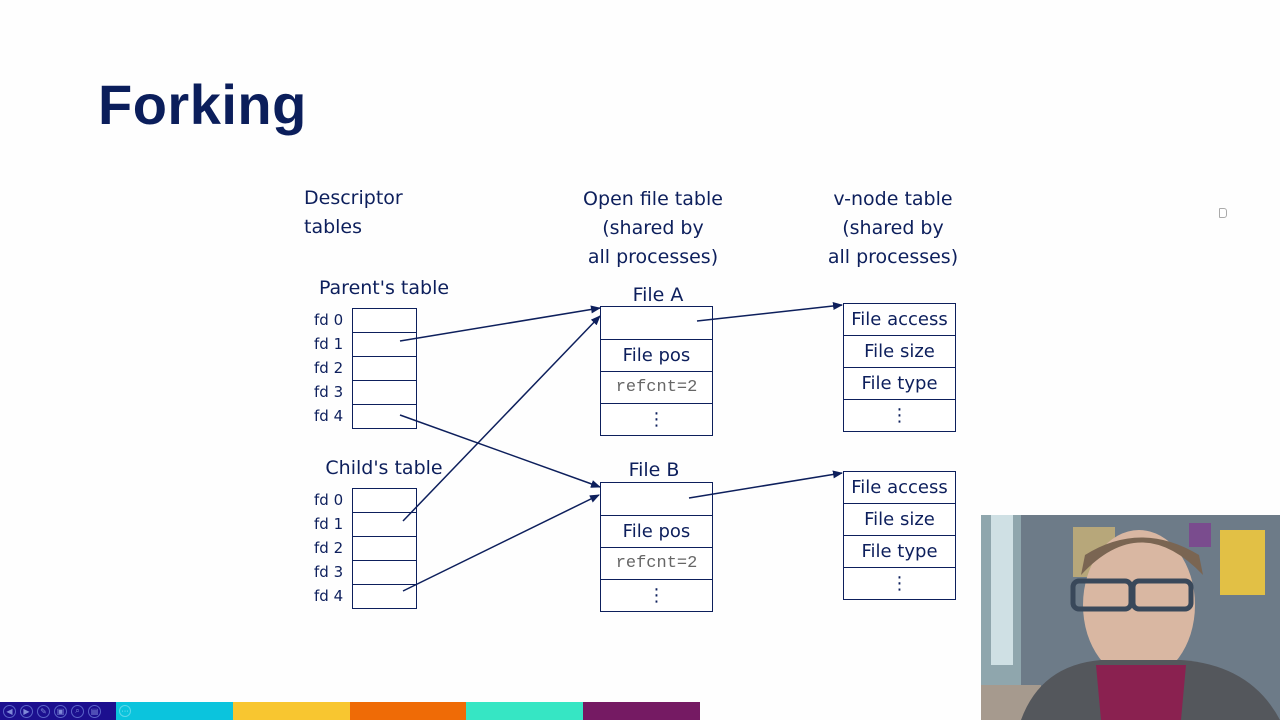 This screenshot has width=1280, height=720. What do you see at coordinates (1223, 213) in the screenshot?
I see `mouse-cursor-icon` at bounding box center [1223, 213].